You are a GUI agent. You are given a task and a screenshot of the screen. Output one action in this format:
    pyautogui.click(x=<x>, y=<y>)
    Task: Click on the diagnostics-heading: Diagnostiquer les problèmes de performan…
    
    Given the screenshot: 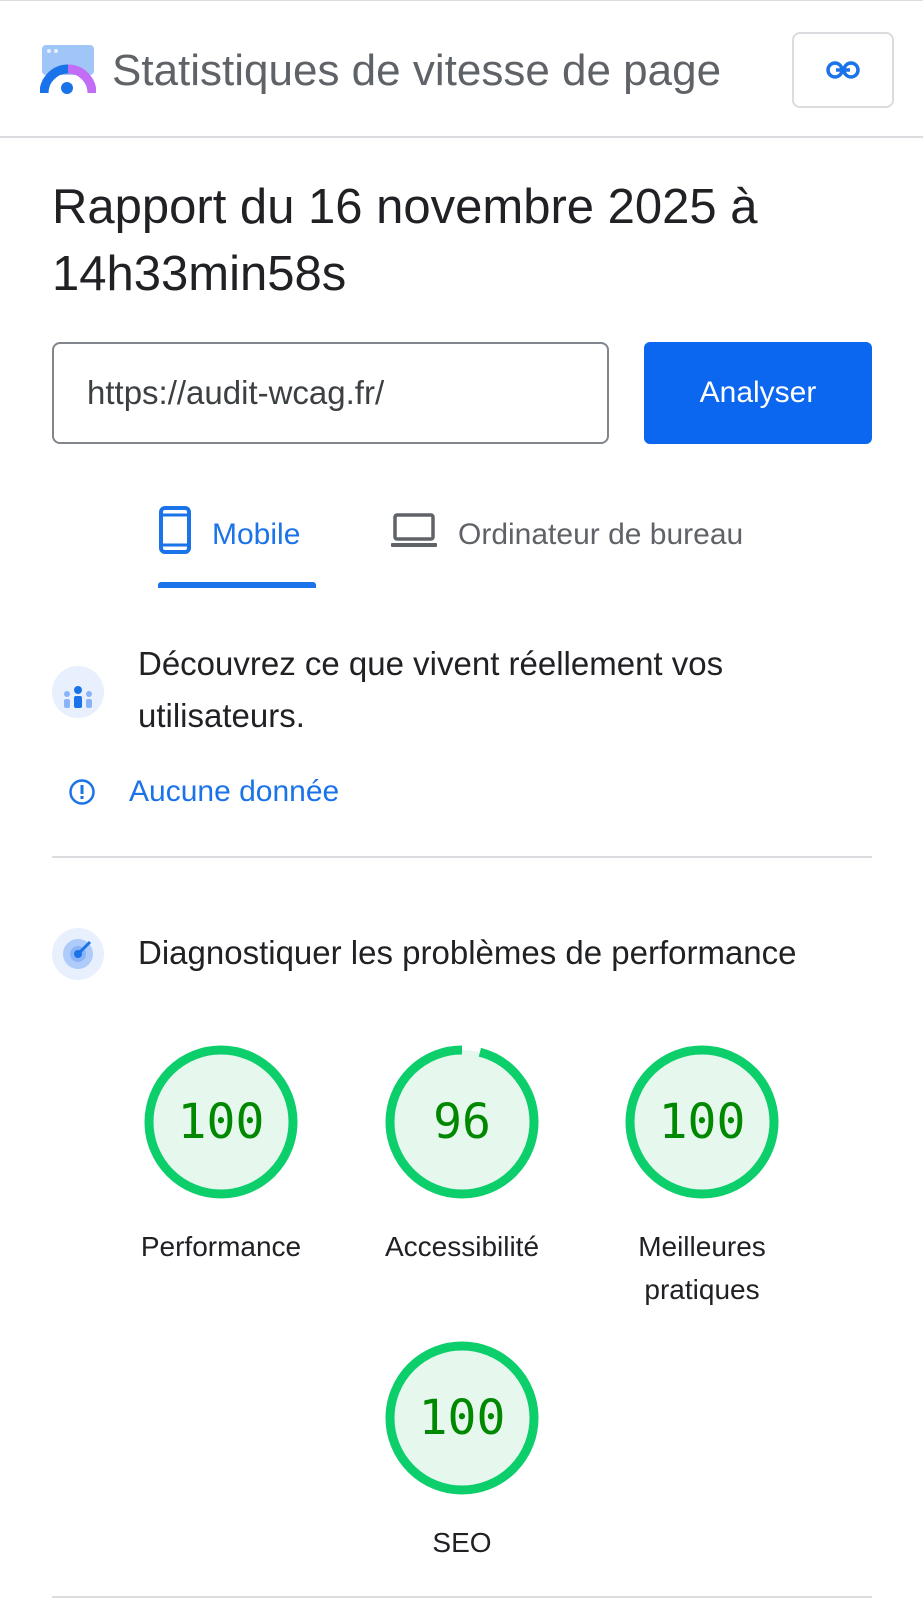 What is the action you would take?
    pyautogui.click(x=467, y=952)
    